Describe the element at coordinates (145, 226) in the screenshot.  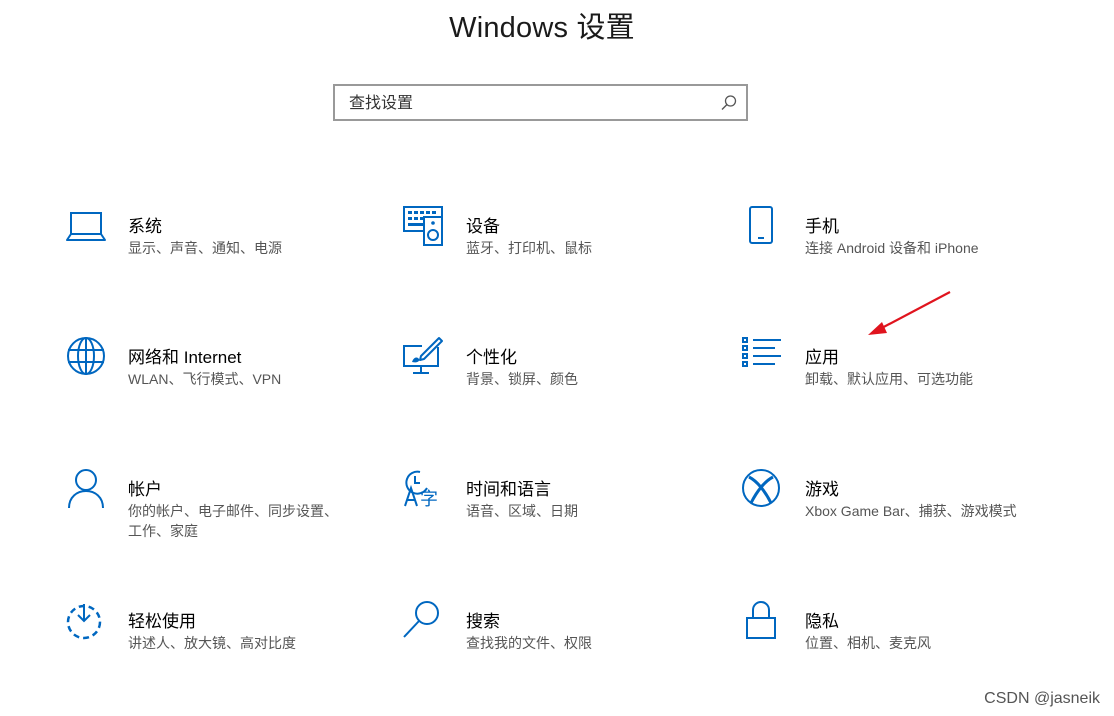
I see `tile-title: 系统` at that location.